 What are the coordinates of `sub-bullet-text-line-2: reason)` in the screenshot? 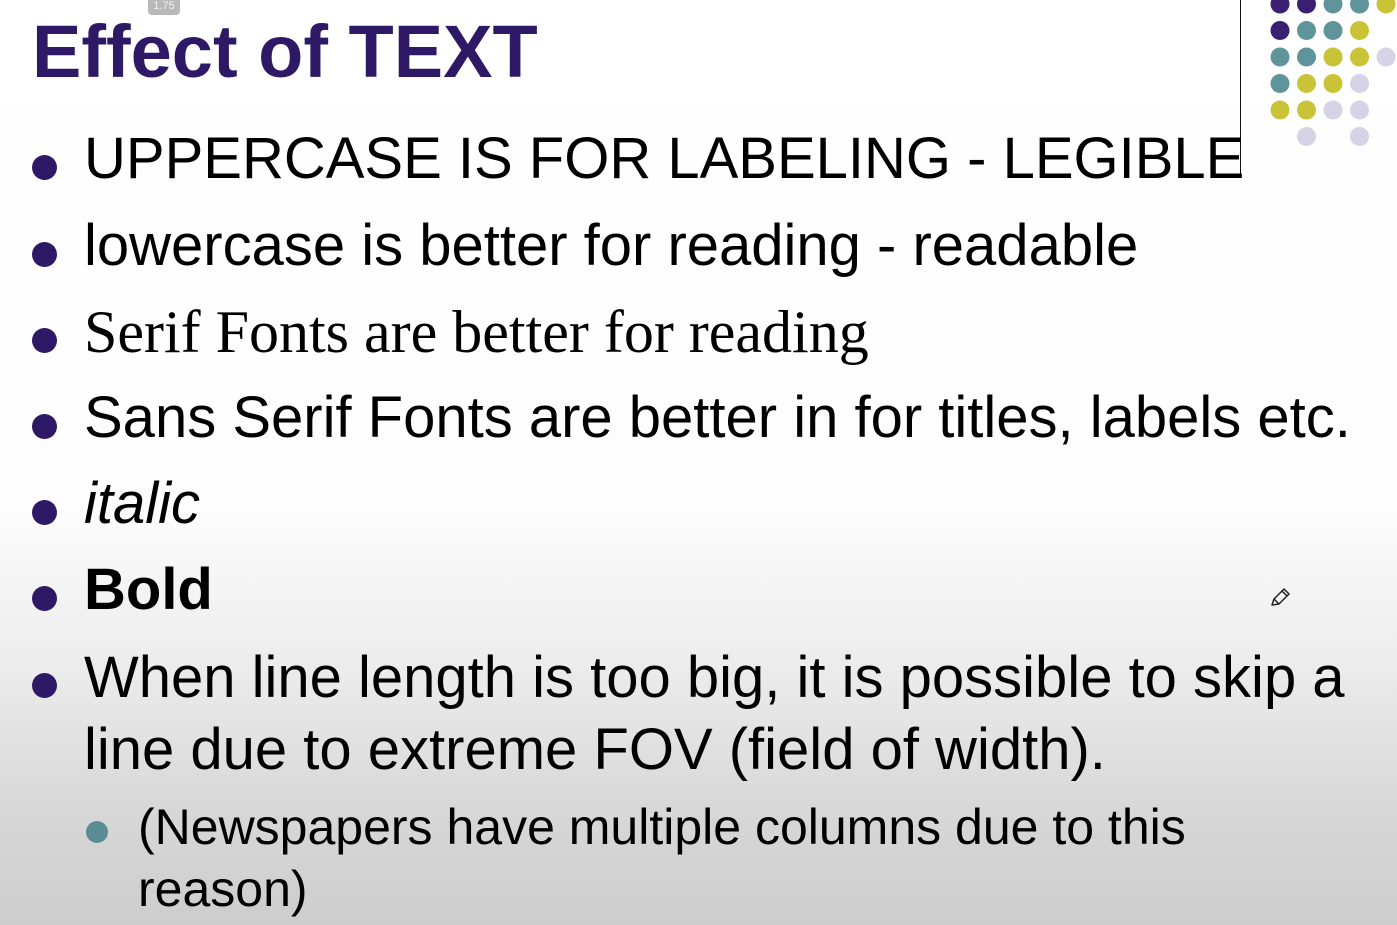 It's located at (223, 889).